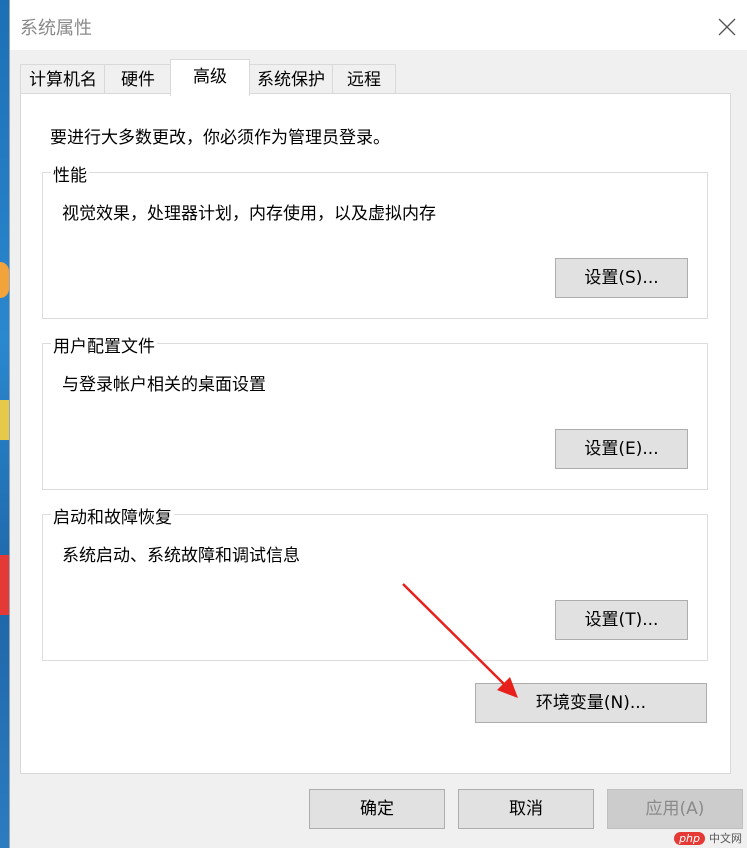 This screenshot has height=848, width=747. I want to click on tab-system-protection: 系统保护, so click(291, 79).